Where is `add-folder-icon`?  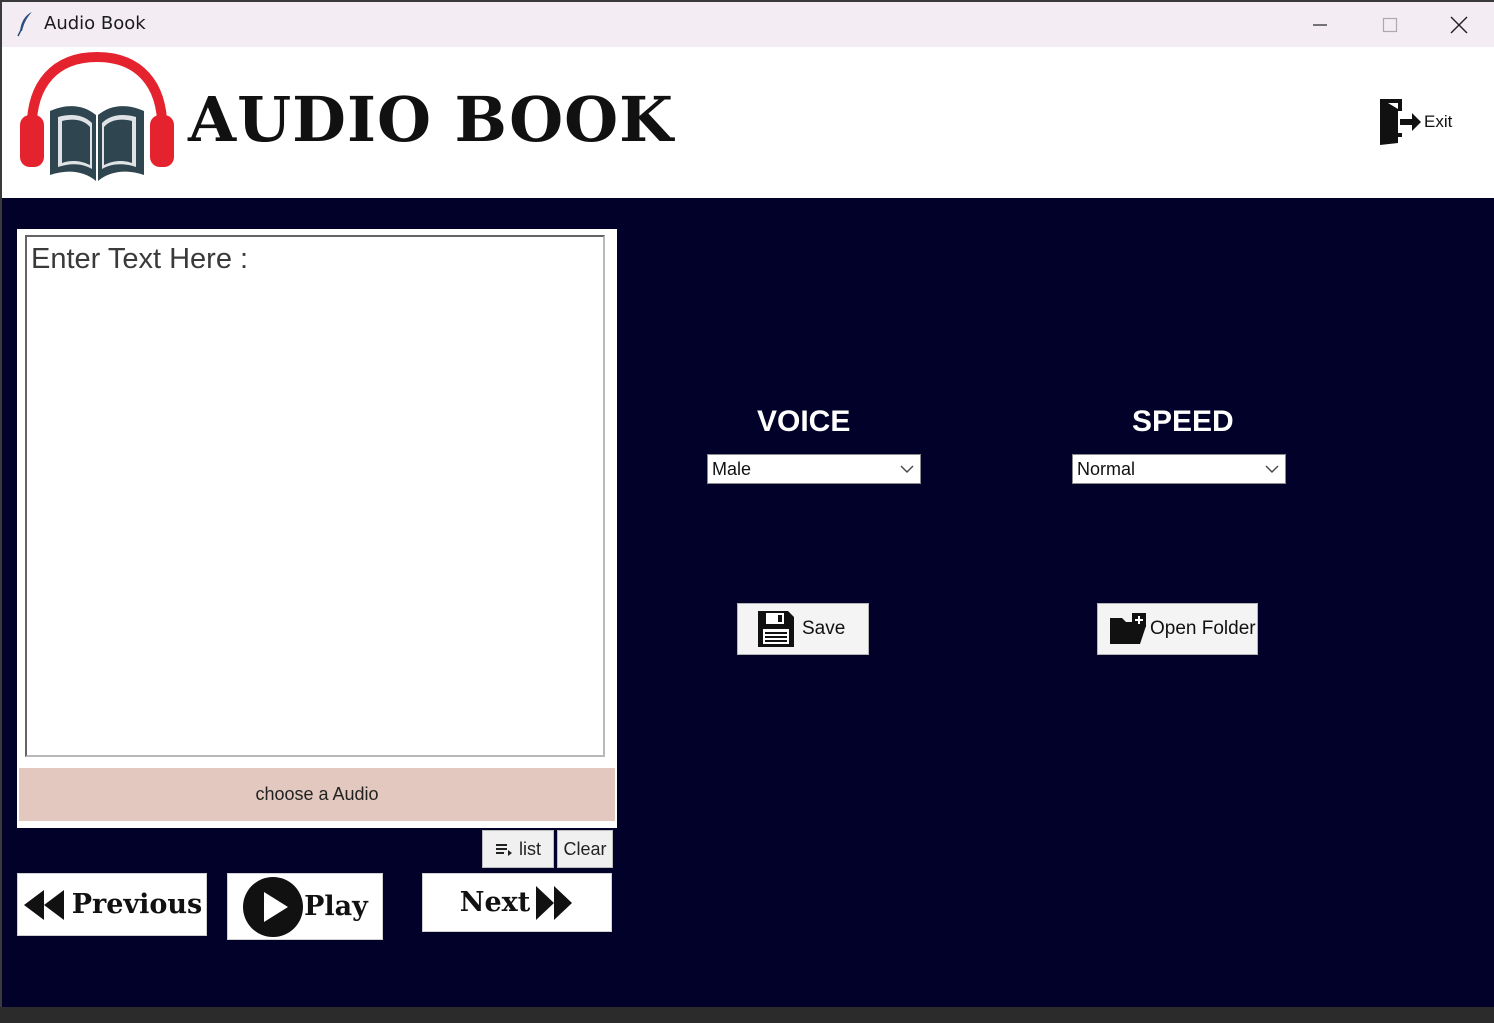
add-folder-icon is located at coordinates (1128, 628).